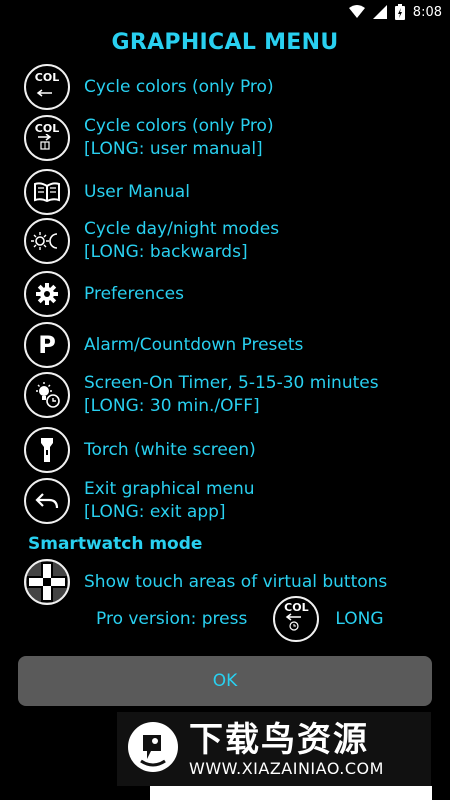  Describe the element at coordinates (359, 619) in the screenshot. I see `long-text: LONG` at that location.